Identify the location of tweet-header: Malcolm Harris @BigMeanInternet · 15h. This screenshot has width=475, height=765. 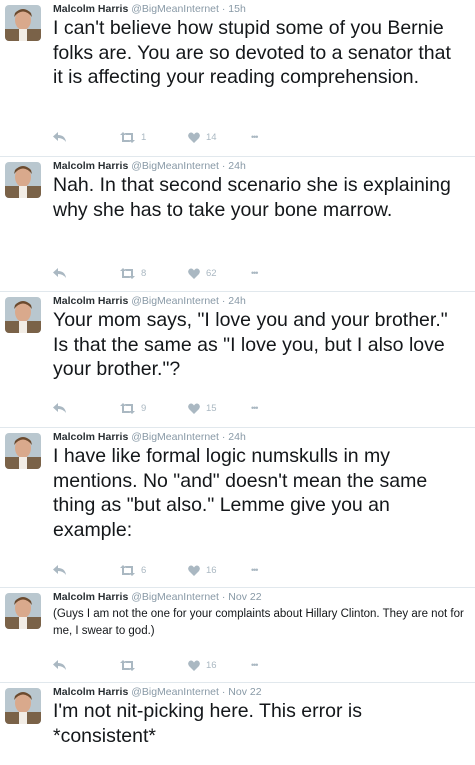
(149, 9).